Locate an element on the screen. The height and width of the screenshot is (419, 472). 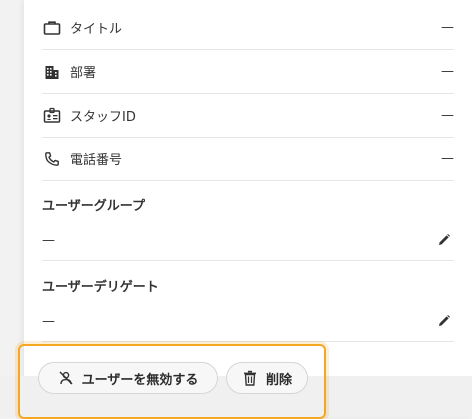
user-disabled-icon is located at coordinates (66, 378).